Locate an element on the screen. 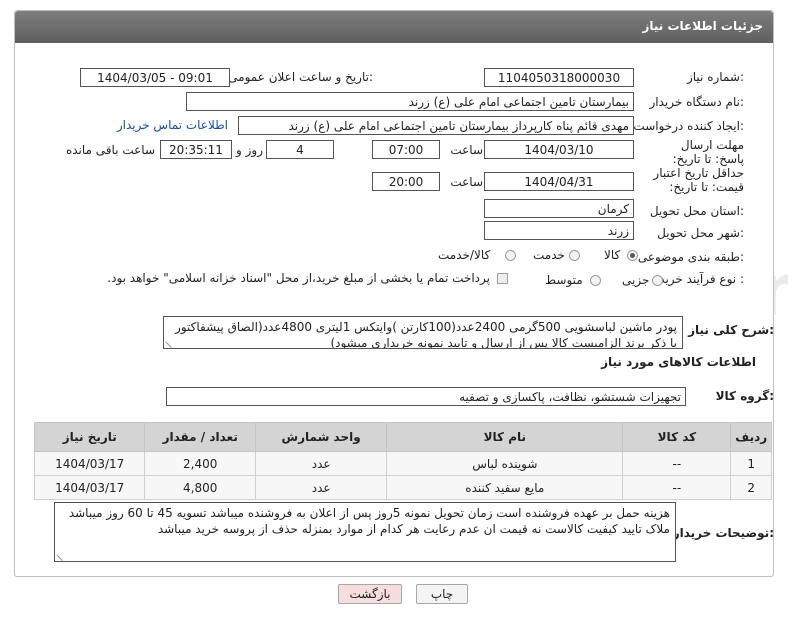 This screenshot has width=788, height=620. process-radio-medium is located at coordinates (595, 280).